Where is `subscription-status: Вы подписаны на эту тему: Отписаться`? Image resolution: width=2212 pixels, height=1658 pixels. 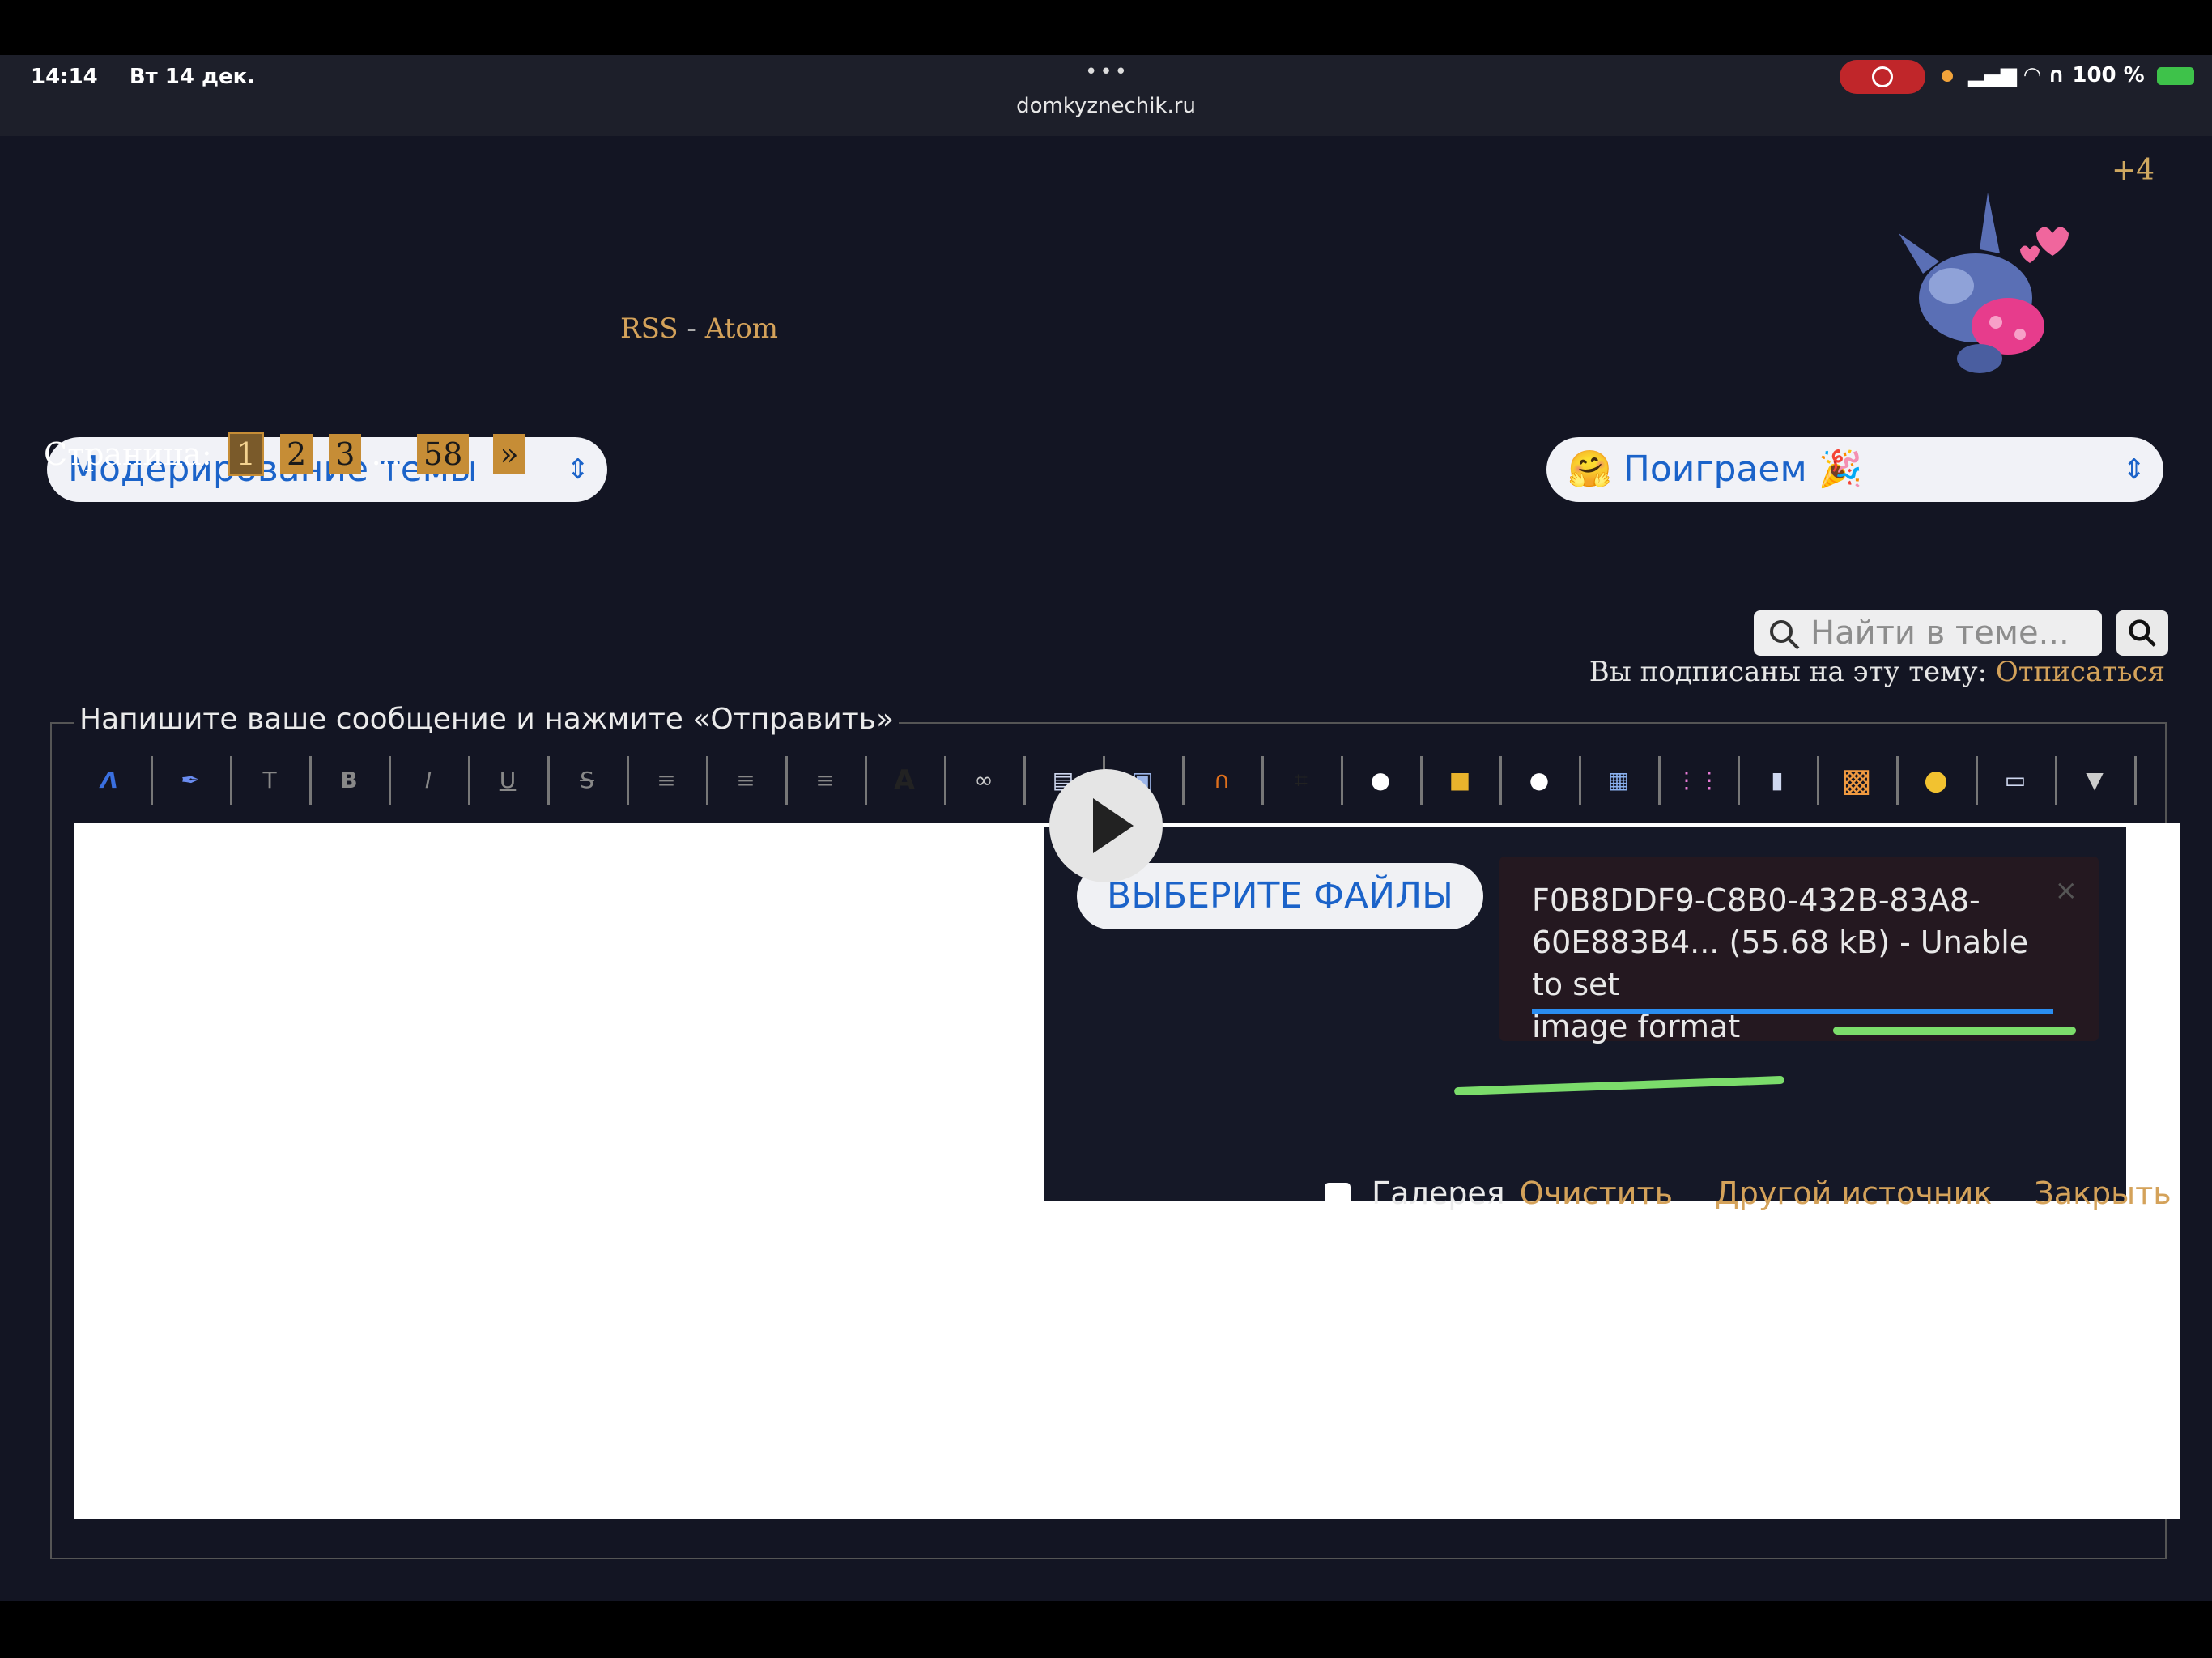
subscription-status: Вы подписаны на эту тему: Отписаться is located at coordinates (1877, 672).